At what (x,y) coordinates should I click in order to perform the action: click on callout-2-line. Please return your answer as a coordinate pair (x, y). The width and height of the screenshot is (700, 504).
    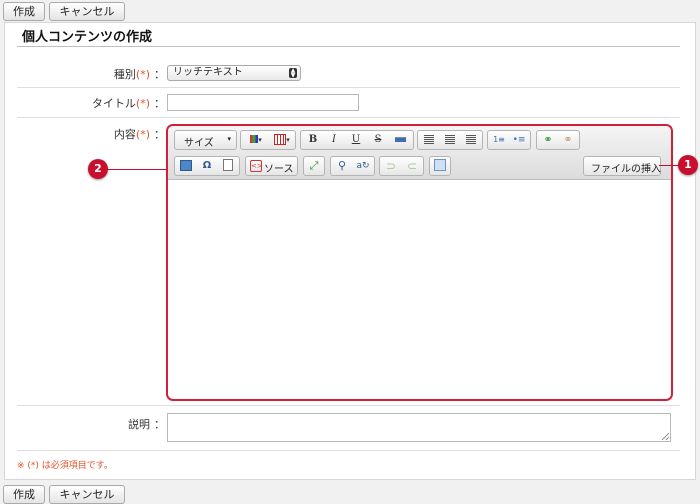
    Looking at the image, I should click on (136, 169).